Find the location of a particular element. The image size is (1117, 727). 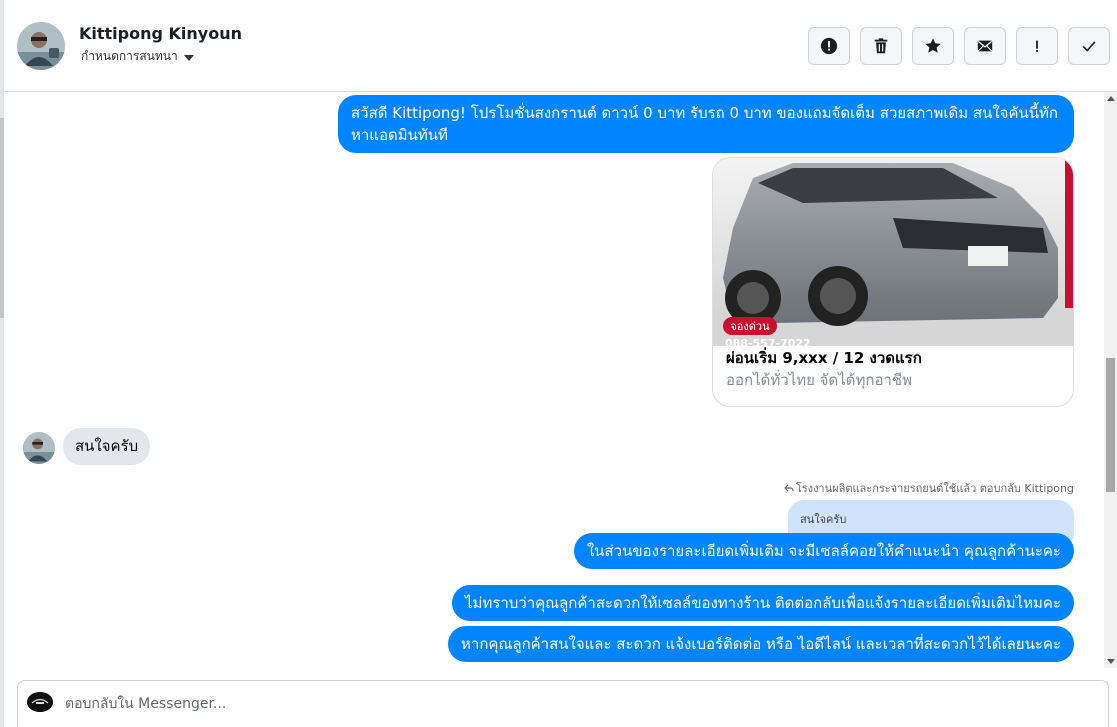

mail-icon is located at coordinates (985, 46).